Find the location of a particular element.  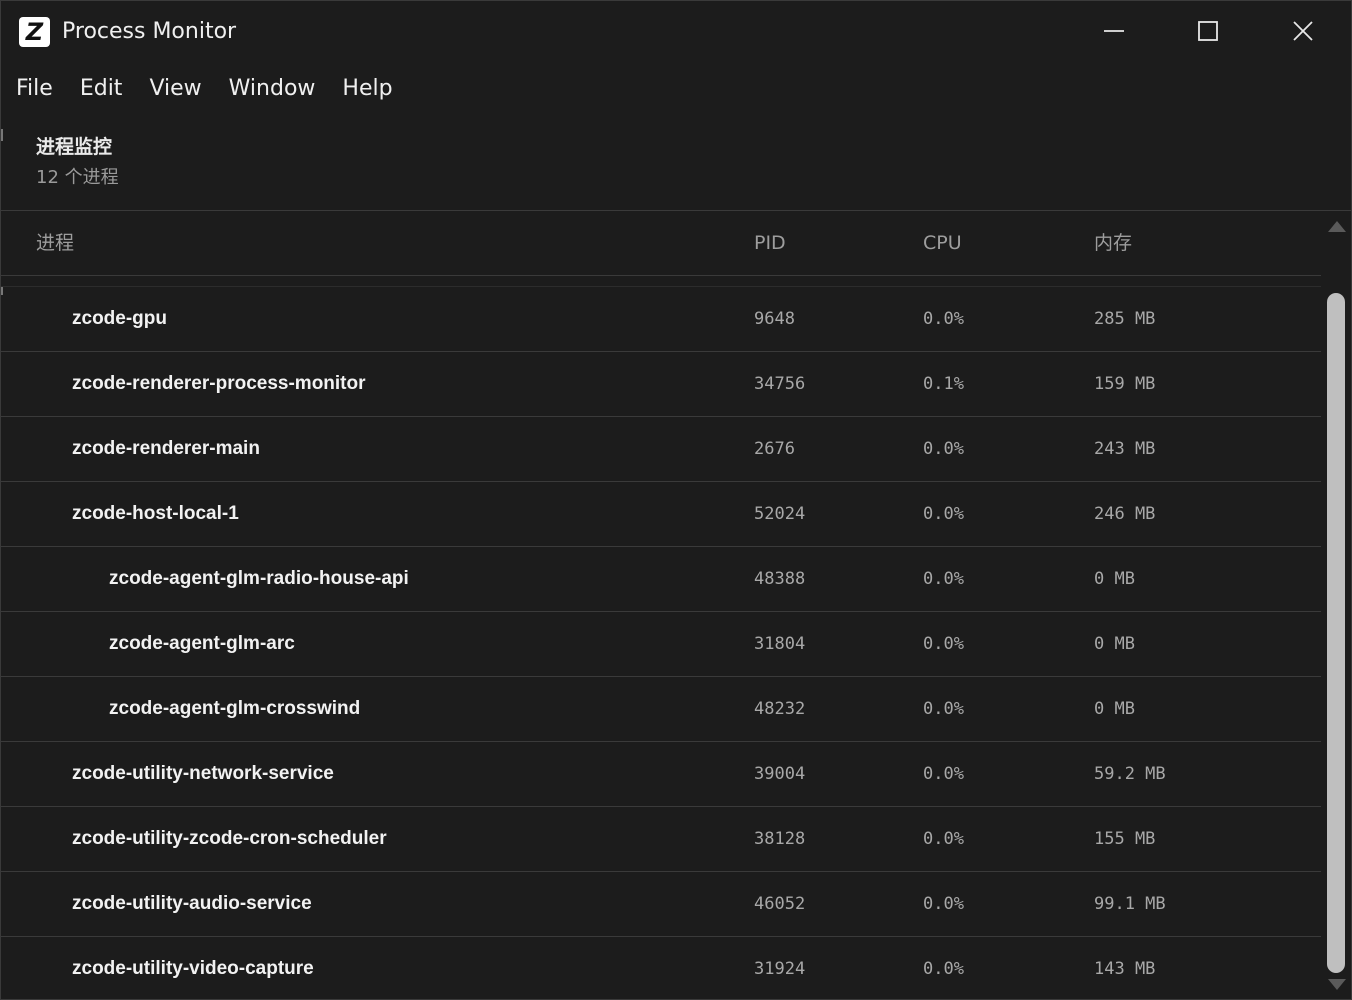

column-header-pid: PID is located at coordinates (770, 243).